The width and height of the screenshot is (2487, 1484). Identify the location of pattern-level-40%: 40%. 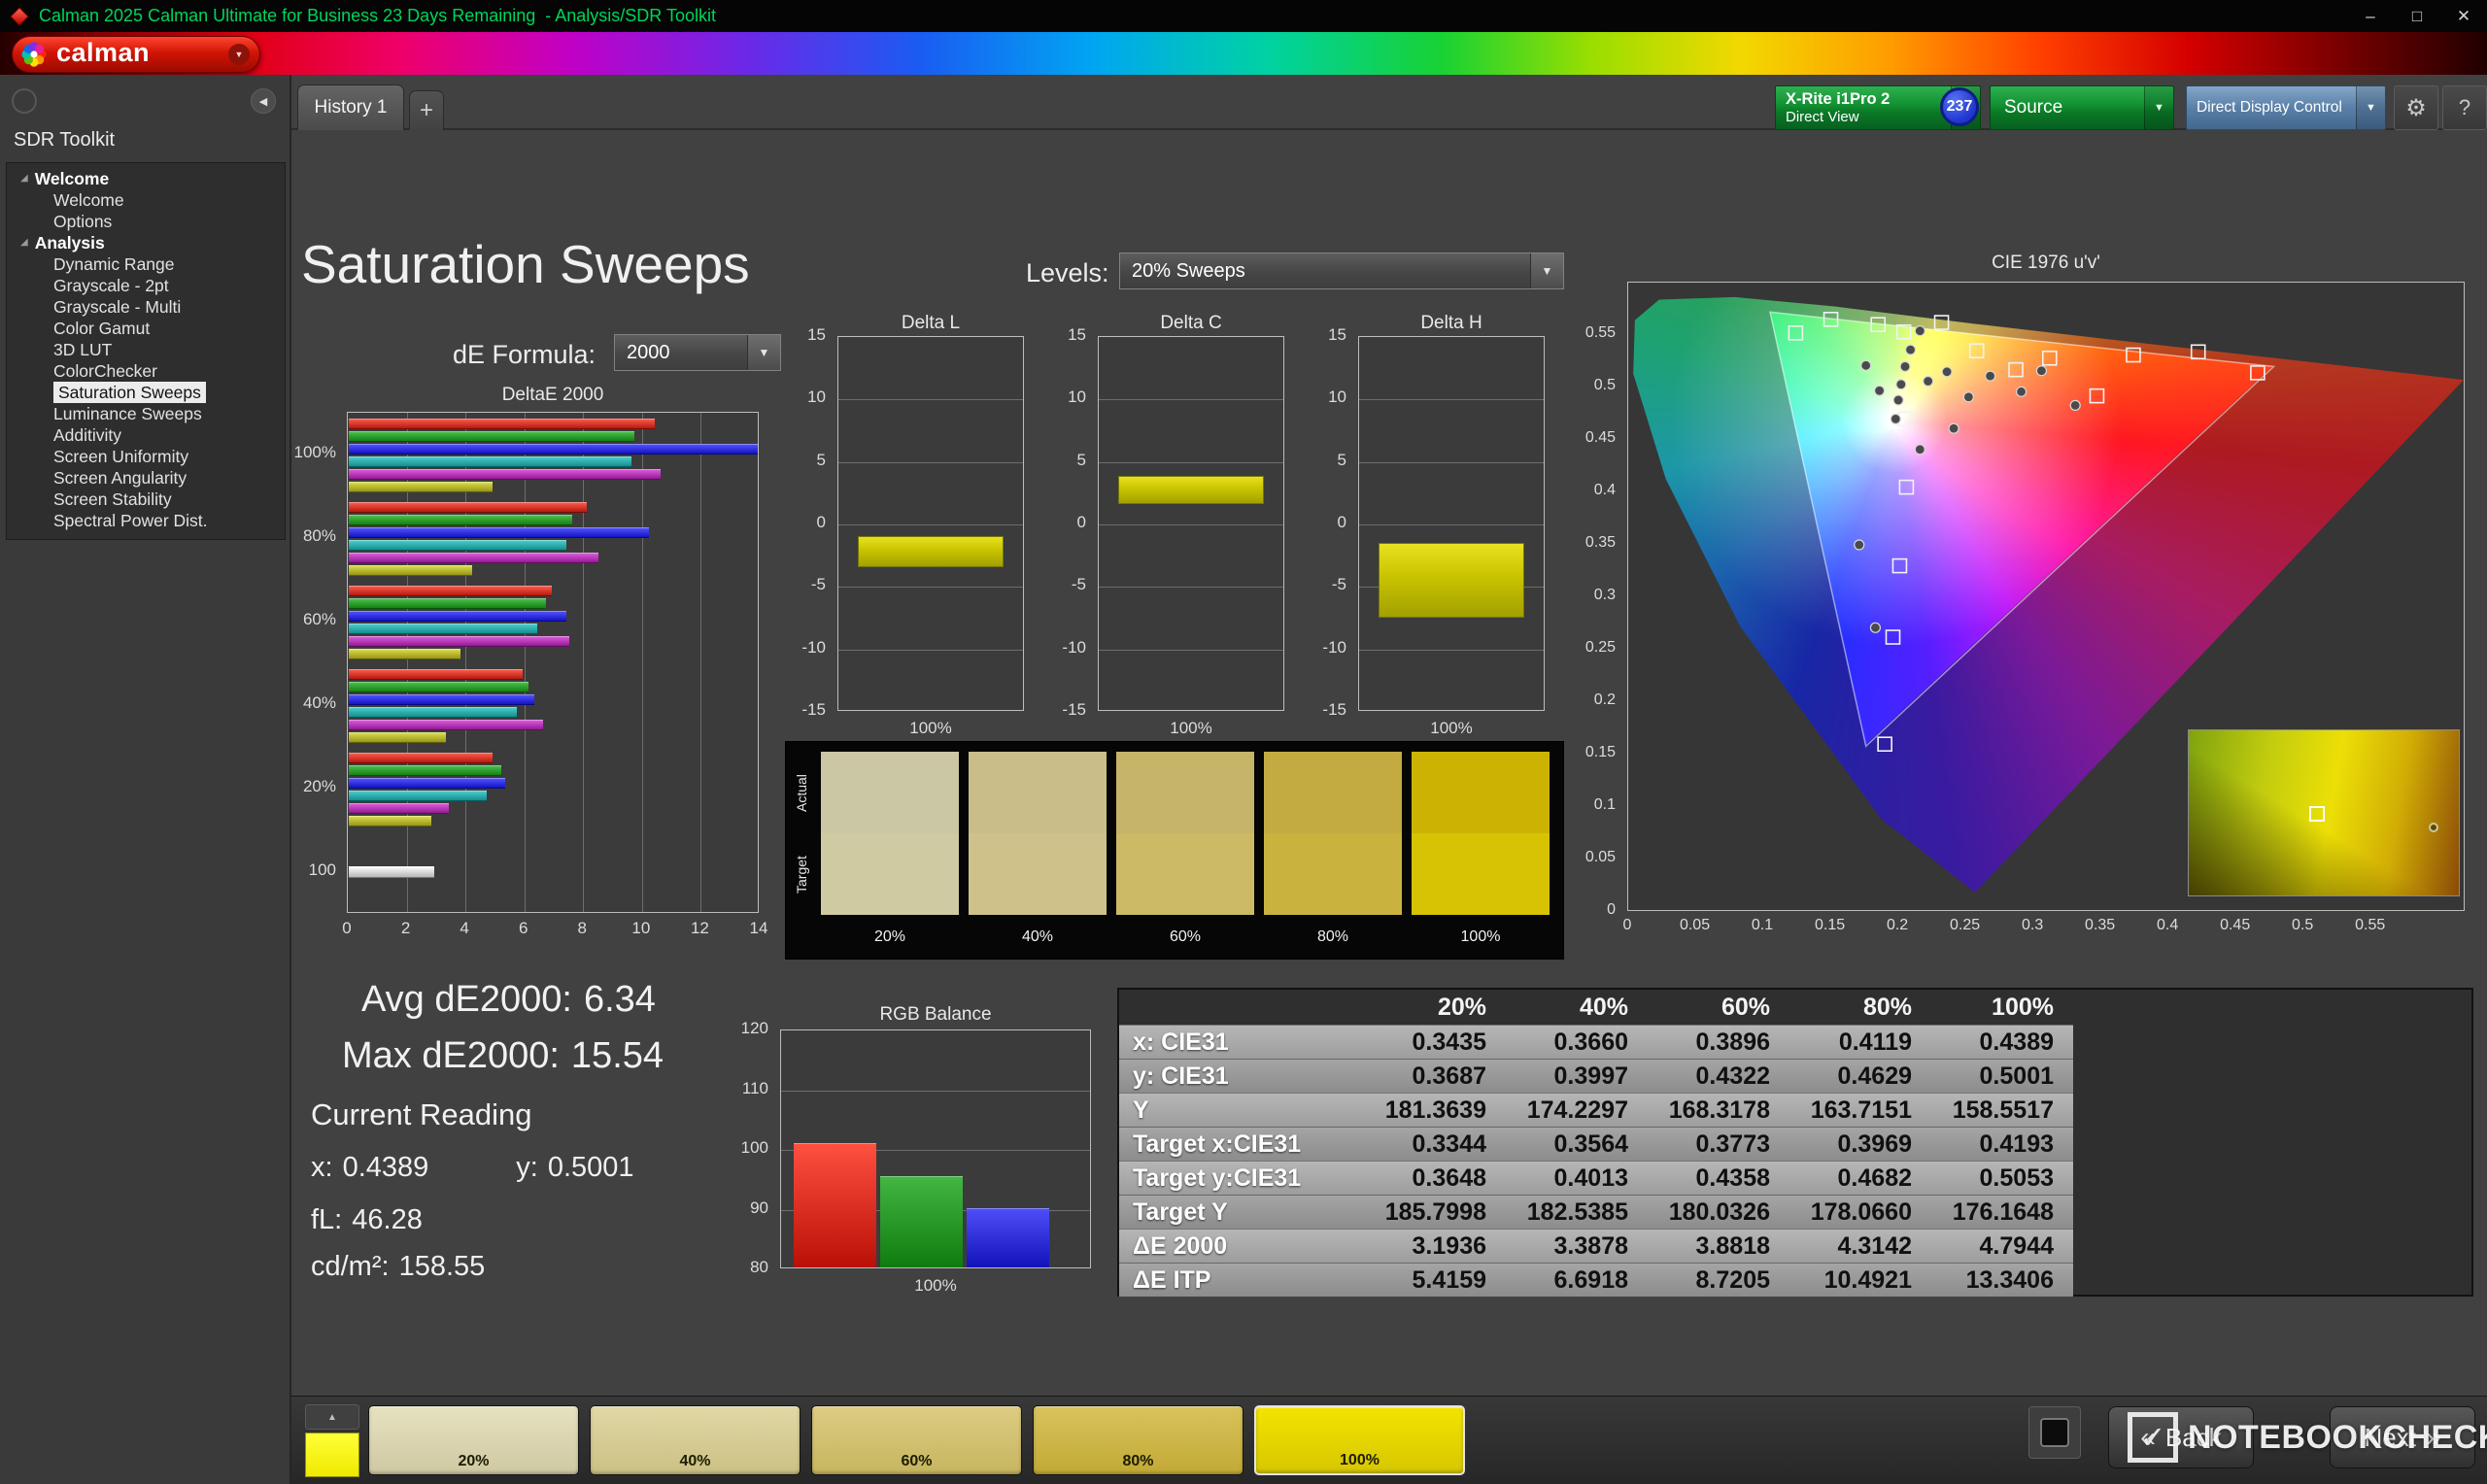
(695, 1440).